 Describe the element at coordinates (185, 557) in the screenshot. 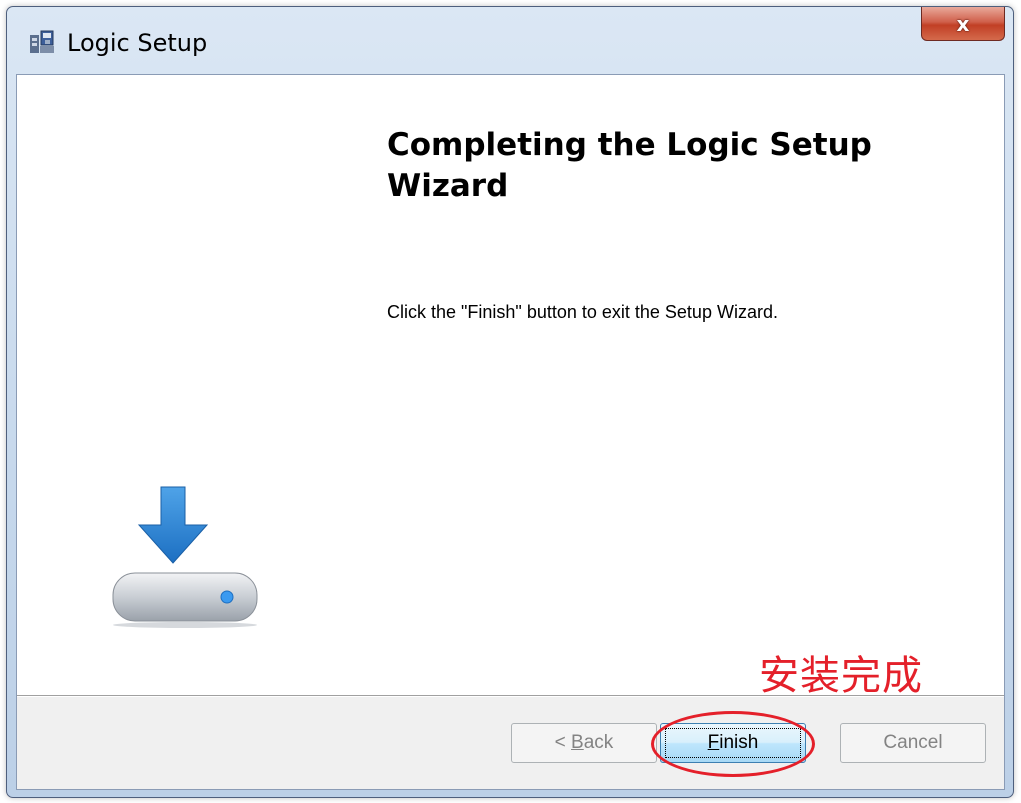

I see `download-to-drive-icon` at that location.